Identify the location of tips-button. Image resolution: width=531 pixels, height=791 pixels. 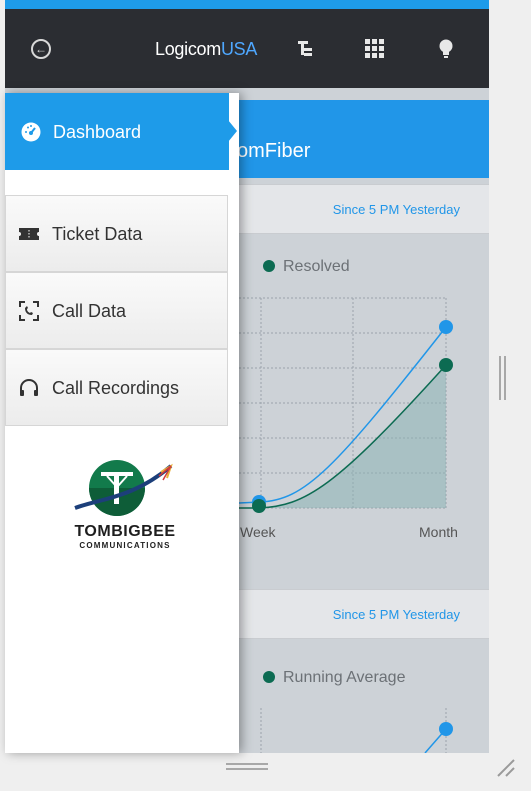
(446, 49).